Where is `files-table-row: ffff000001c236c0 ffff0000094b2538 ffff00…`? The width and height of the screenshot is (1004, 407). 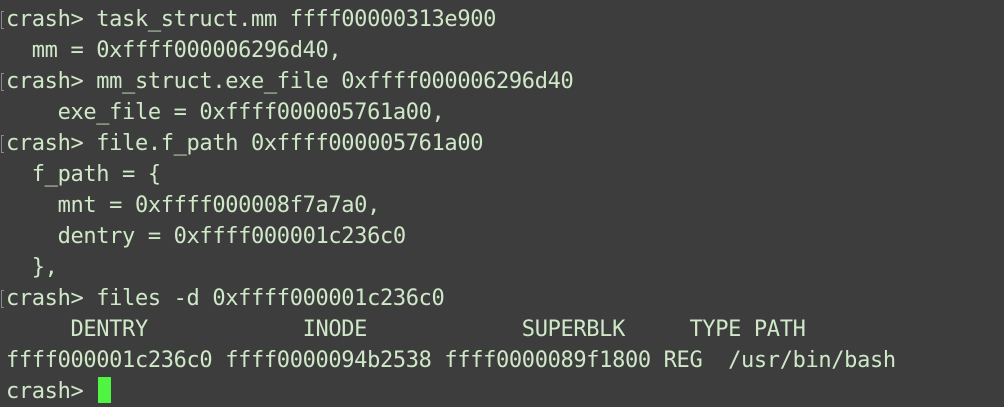 files-table-row: ffff000001c236c0 ffff0000094b2538 ffff00… is located at coordinates (451, 360).